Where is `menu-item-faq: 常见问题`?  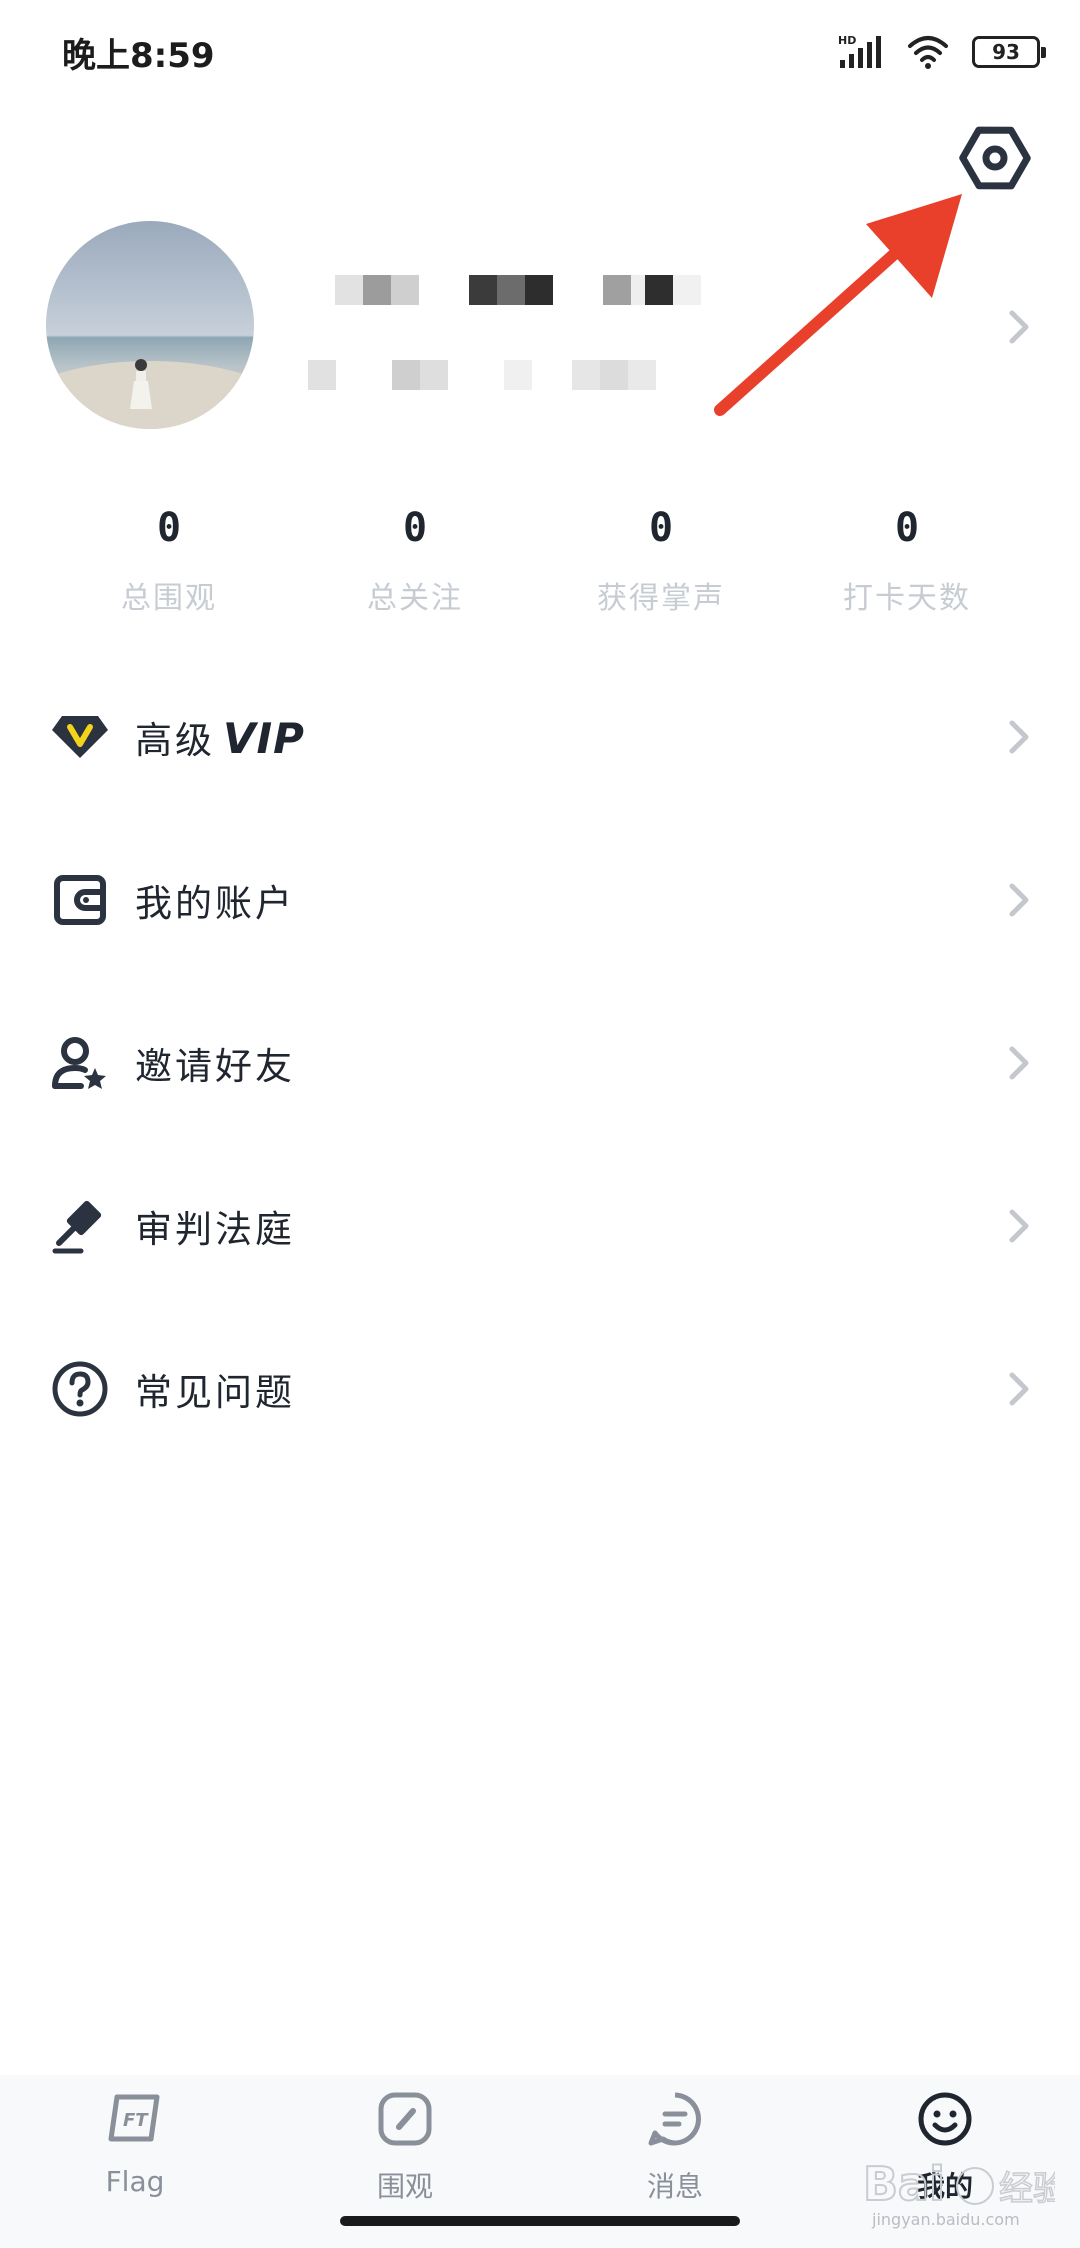 menu-item-faq: 常见问题 is located at coordinates (540, 1388).